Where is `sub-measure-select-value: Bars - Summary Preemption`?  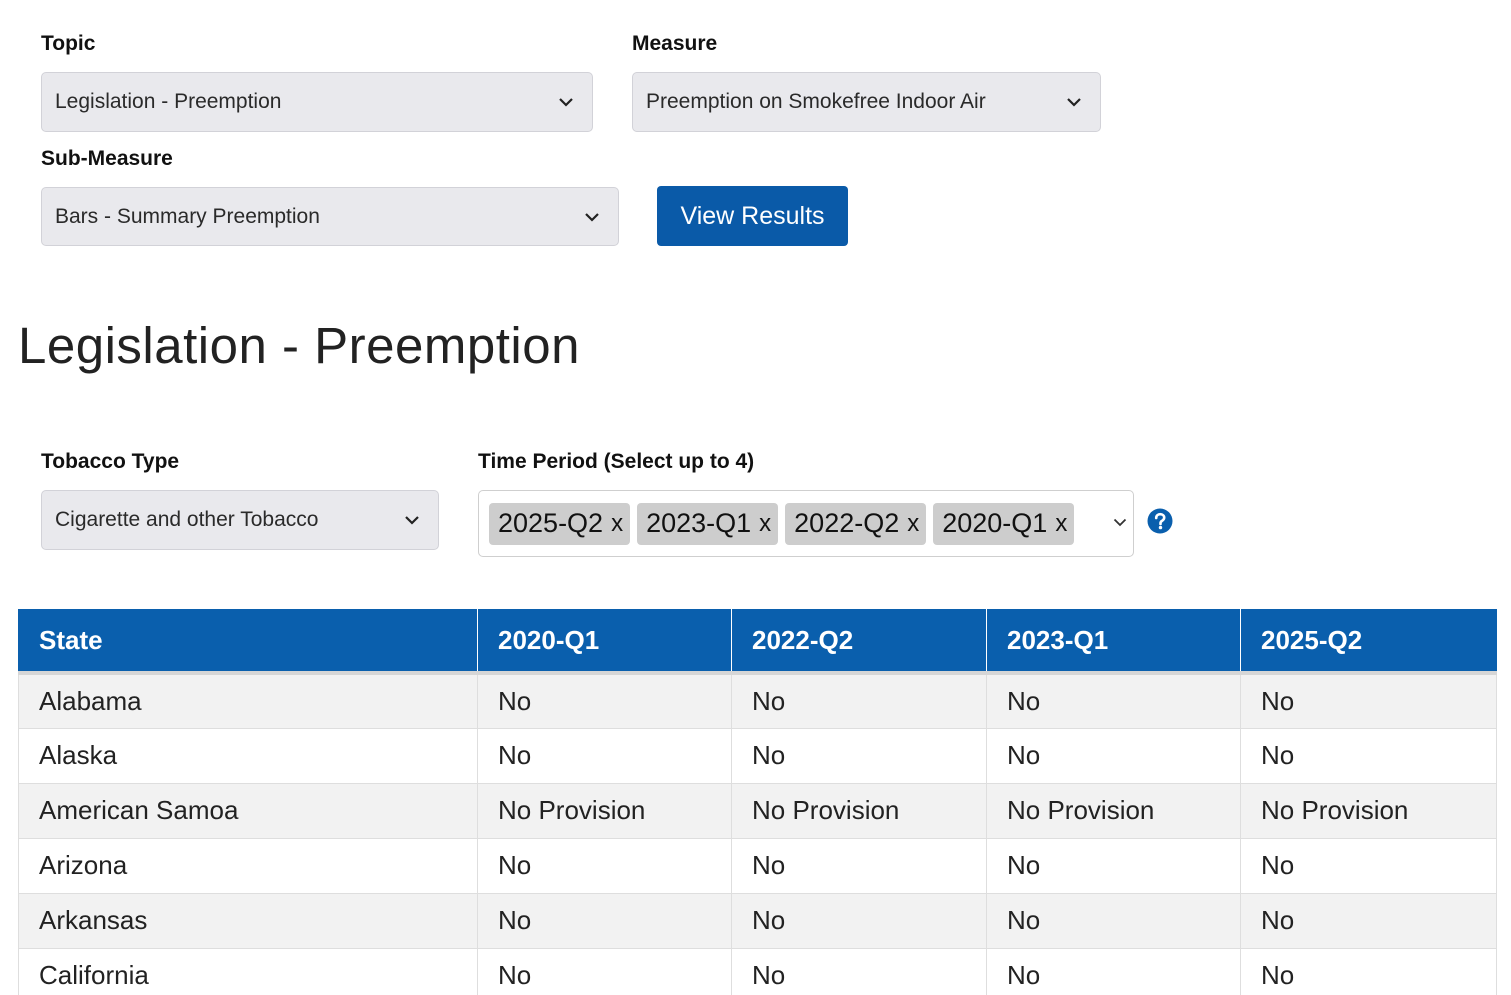
sub-measure-select-value: Bars - Summary Preemption is located at coordinates (187, 216).